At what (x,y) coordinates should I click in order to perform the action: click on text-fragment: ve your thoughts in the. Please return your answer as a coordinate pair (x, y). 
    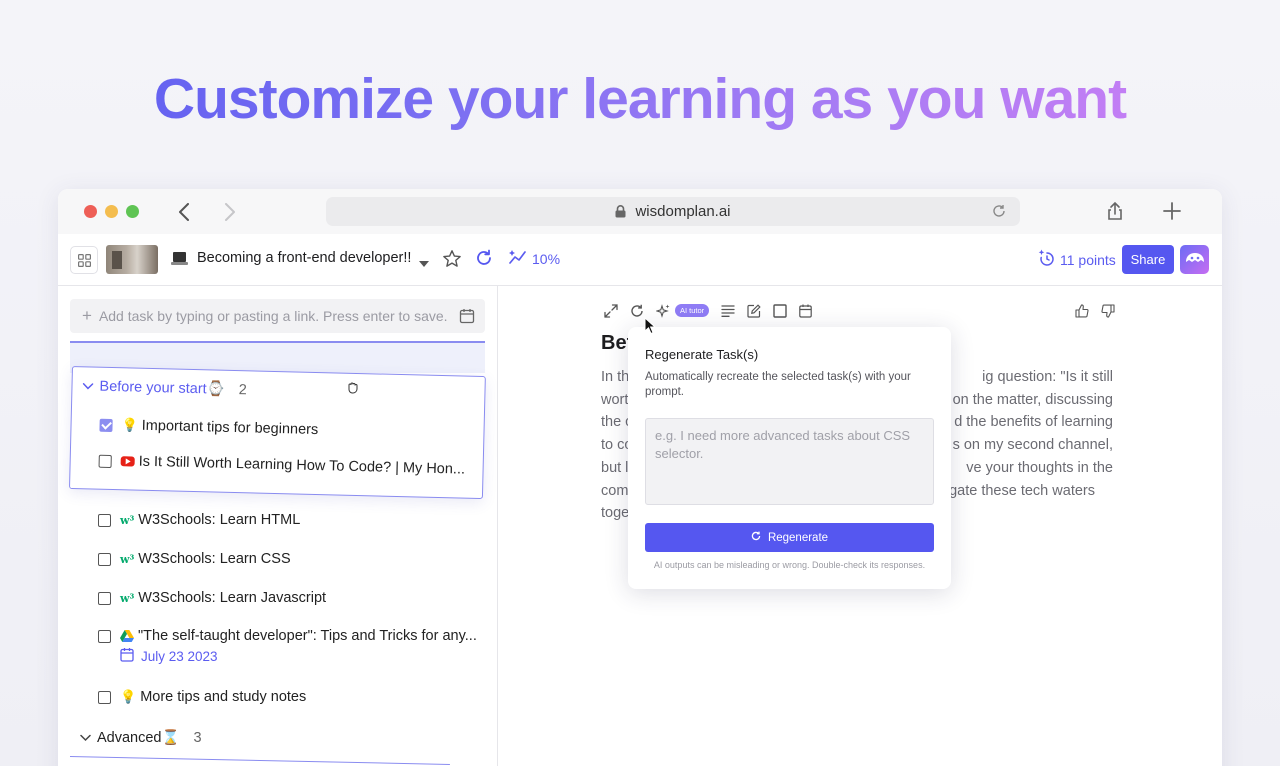
    Looking at the image, I should click on (1039, 468).